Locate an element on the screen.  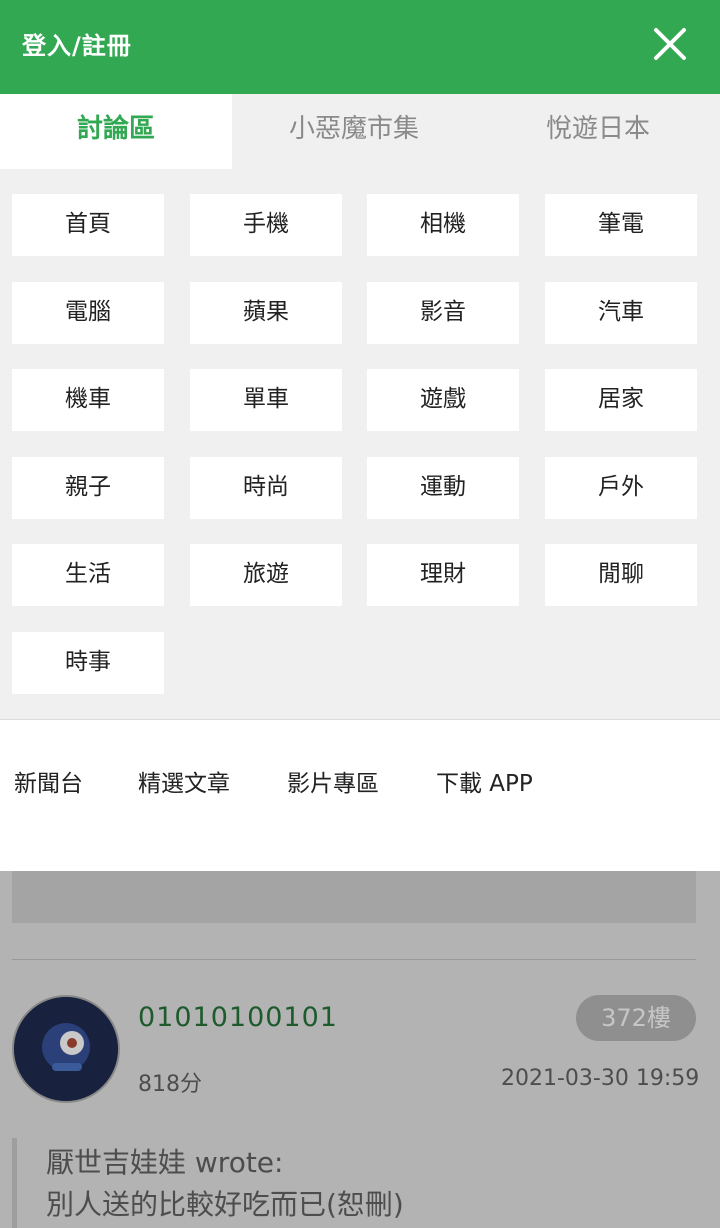
category-button: 閒聊 is located at coordinates (621, 575).